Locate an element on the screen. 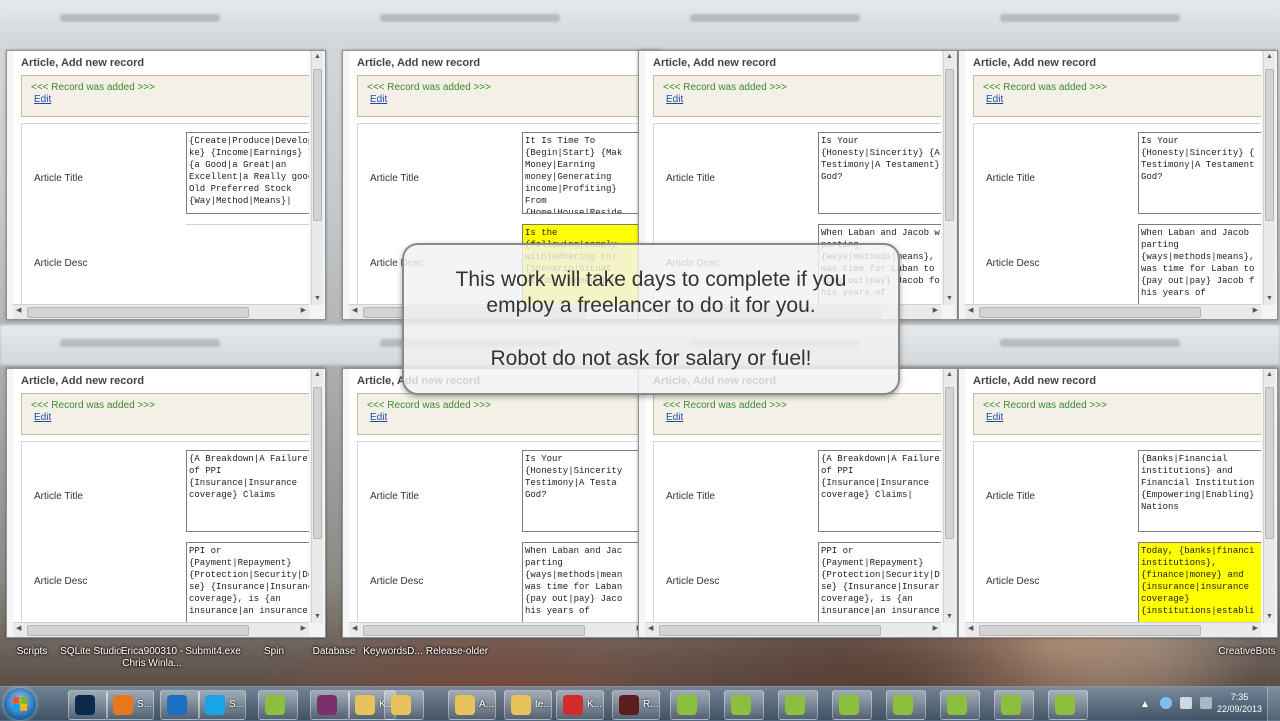 The height and width of the screenshot is (721, 1280). desktop-icon-creativebots: CreativeBots is located at coordinates (1247, 652).